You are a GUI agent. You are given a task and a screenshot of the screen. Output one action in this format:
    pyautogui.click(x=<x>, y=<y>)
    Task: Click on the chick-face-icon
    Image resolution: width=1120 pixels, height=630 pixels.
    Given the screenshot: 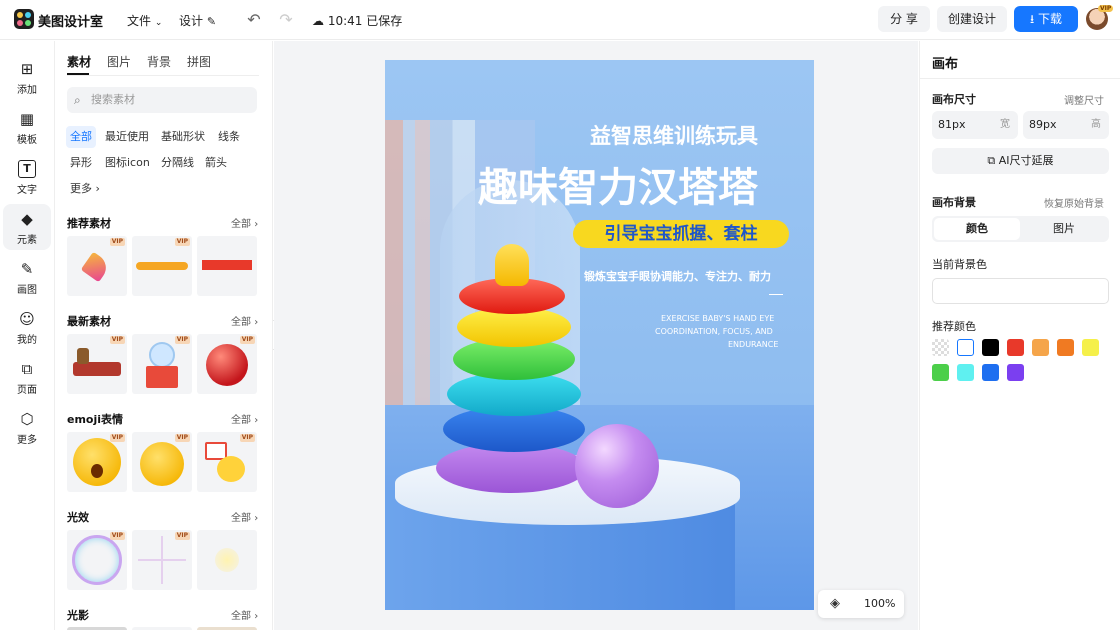 What is the action you would take?
    pyautogui.click(x=231, y=469)
    